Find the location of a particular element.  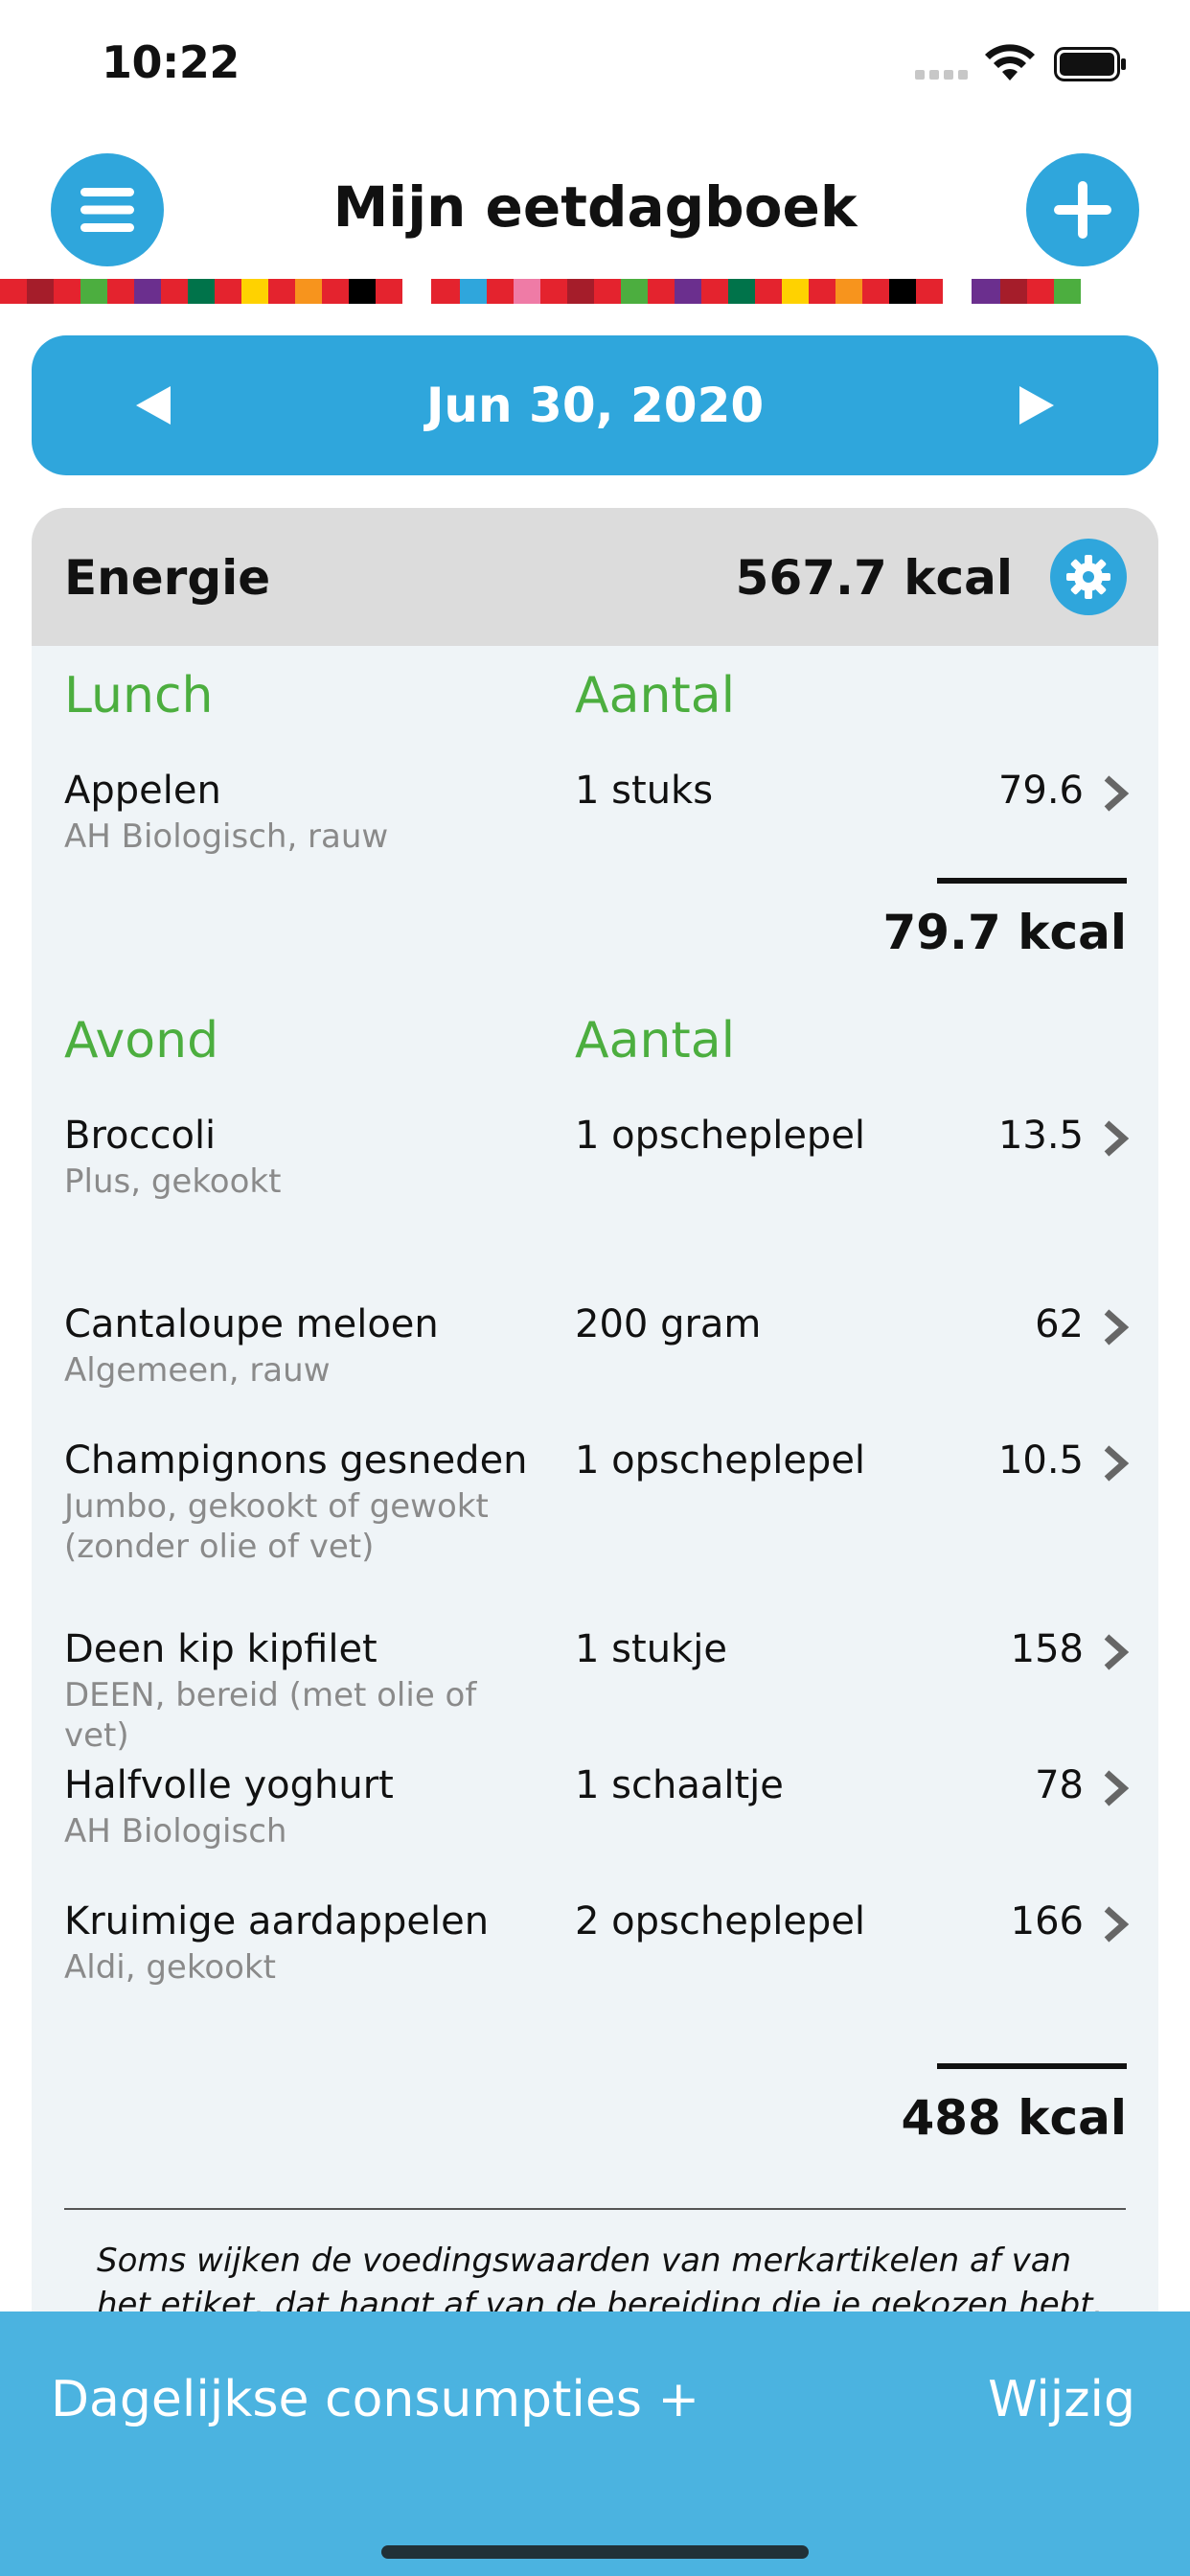

page-title: Mijn eetdagboek is located at coordinates (595, 207).